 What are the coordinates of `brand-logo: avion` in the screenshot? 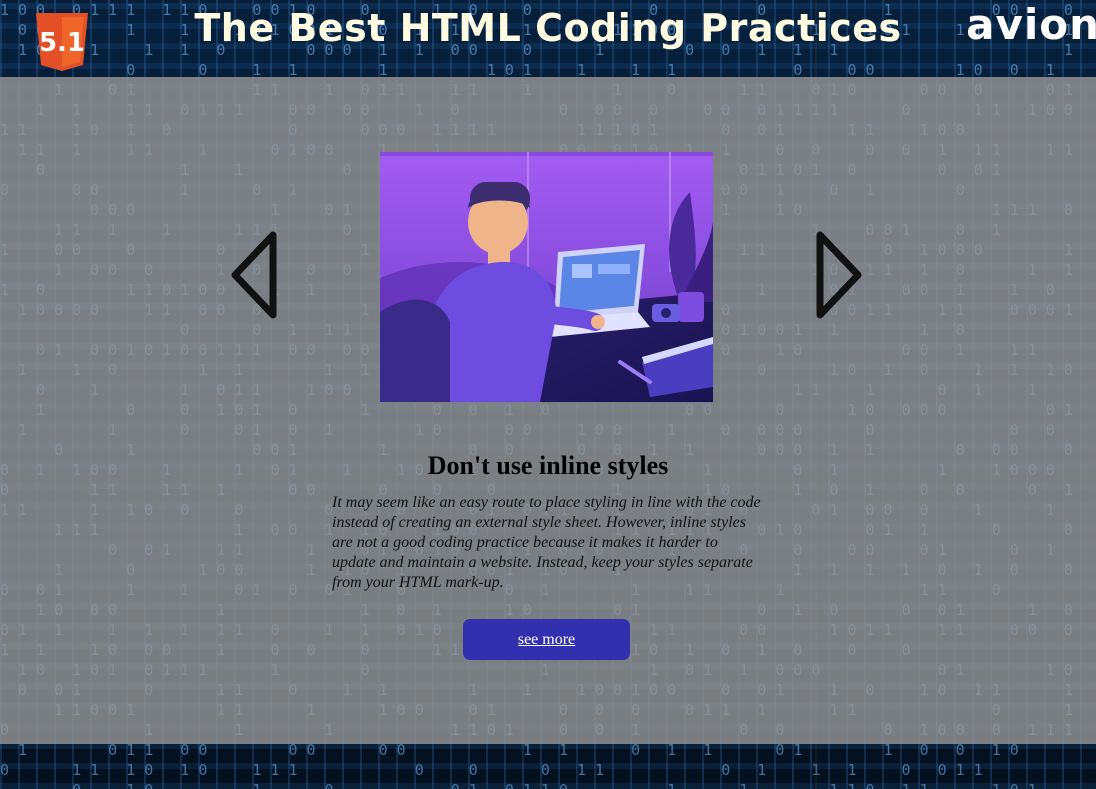 It's located at (1031, 24).